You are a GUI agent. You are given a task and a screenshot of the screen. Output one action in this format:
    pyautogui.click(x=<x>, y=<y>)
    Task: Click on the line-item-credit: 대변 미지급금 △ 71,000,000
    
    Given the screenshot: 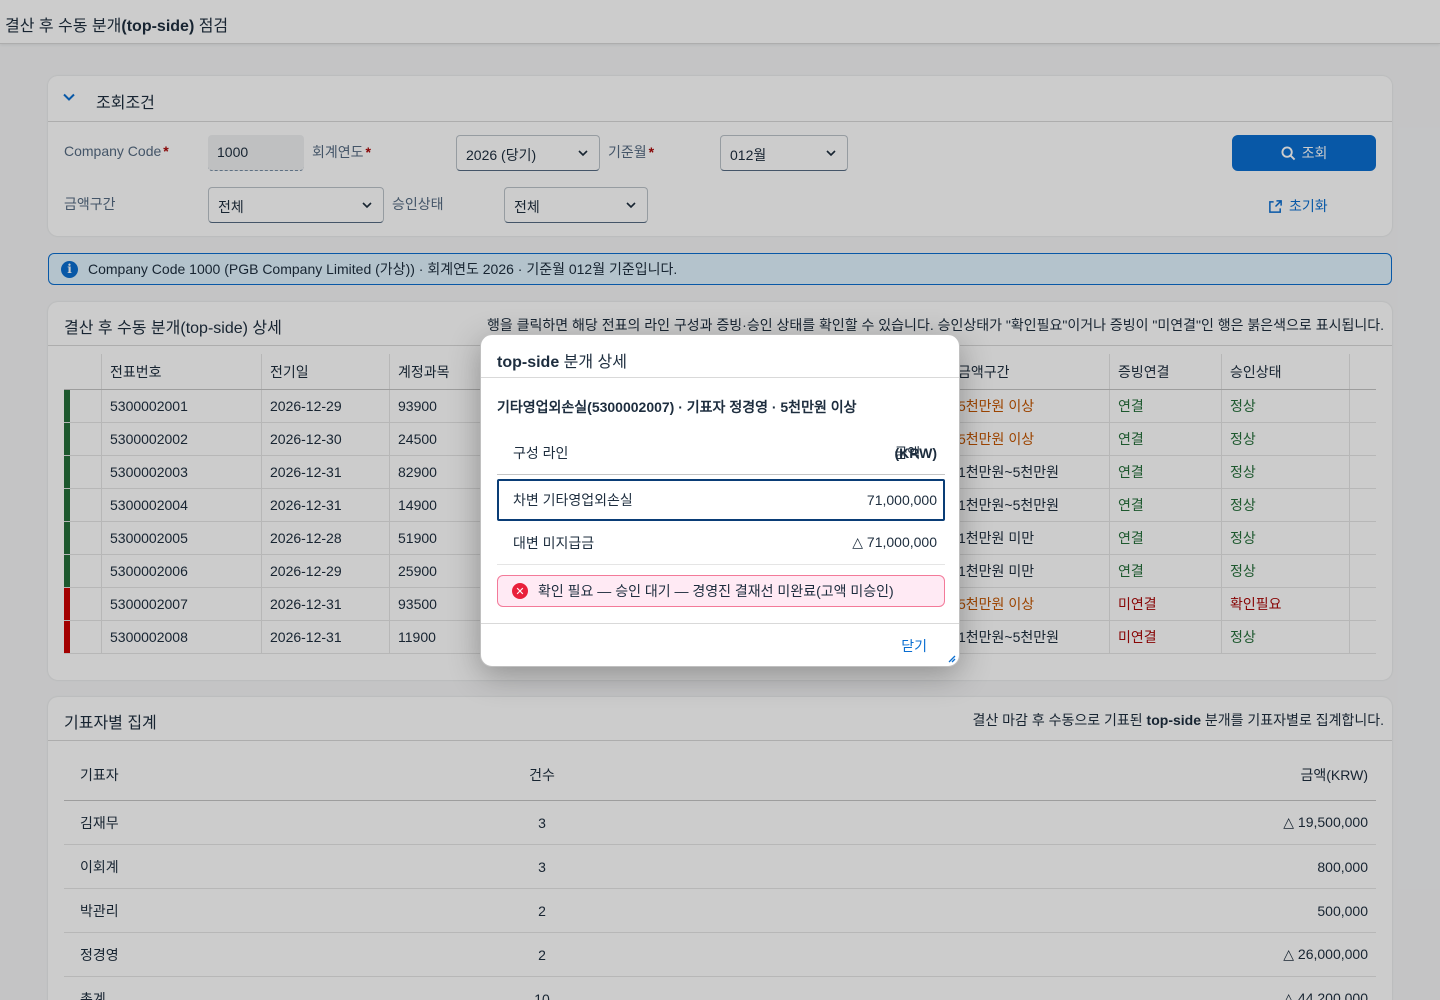 What is the action you would take?
    pyautogui.click(x=721, y=543)
    